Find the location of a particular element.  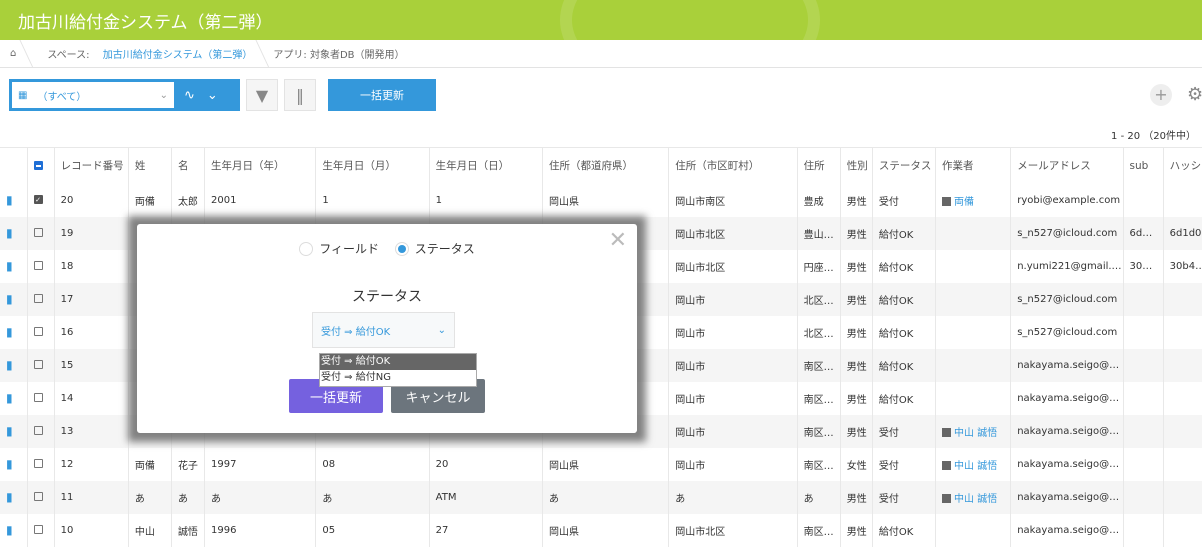

select-all-checkbox is located at coordinates (41, 165).